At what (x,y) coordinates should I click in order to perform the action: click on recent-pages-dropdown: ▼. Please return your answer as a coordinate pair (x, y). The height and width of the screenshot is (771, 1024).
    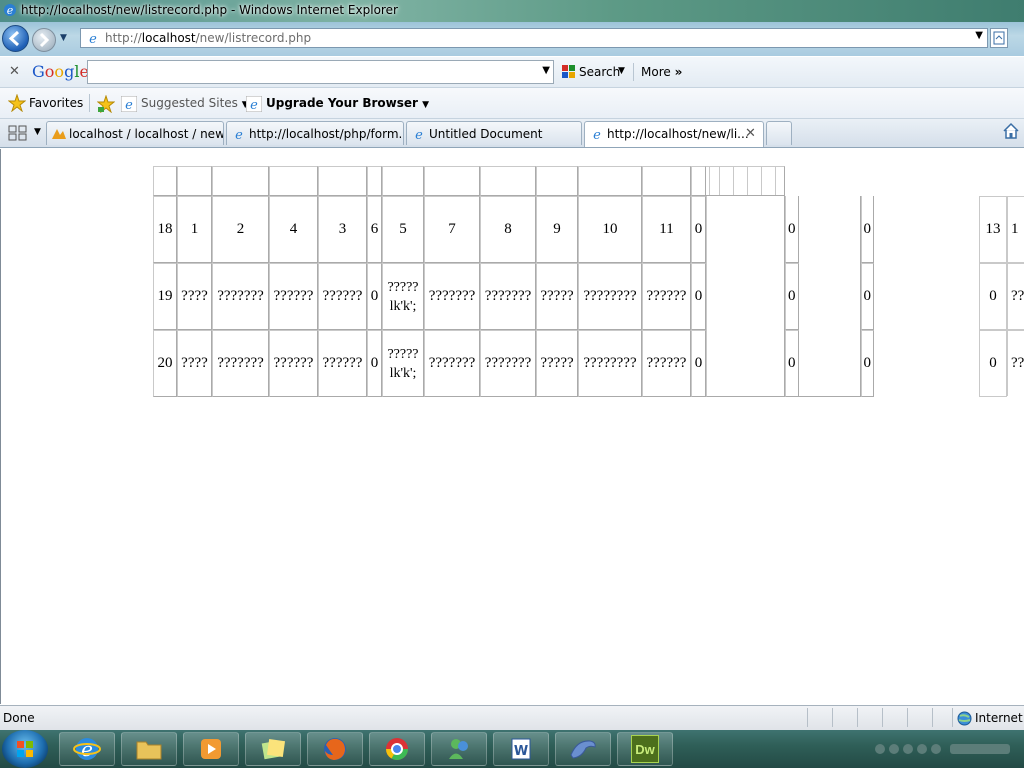
    Looking at the image, I should click on (65, 38).